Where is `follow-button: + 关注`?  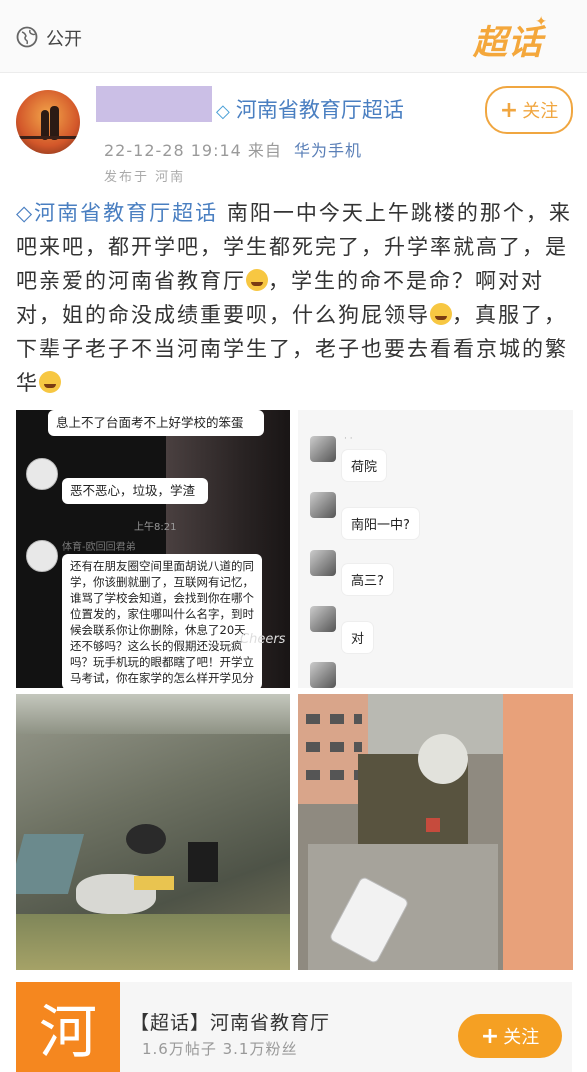 follow-button: + 关注 is located at coordinates (529, 110).